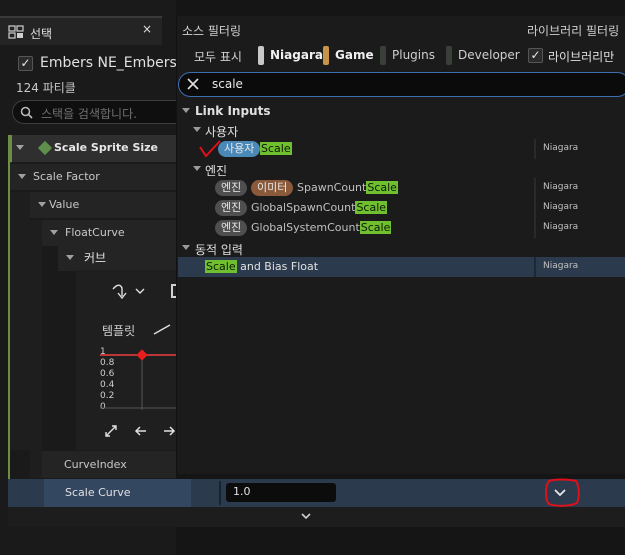  What do you see at coordinates (210, 149) in the screenshot?
I see `annotation-checkmark` at bounding box center [210, 149].